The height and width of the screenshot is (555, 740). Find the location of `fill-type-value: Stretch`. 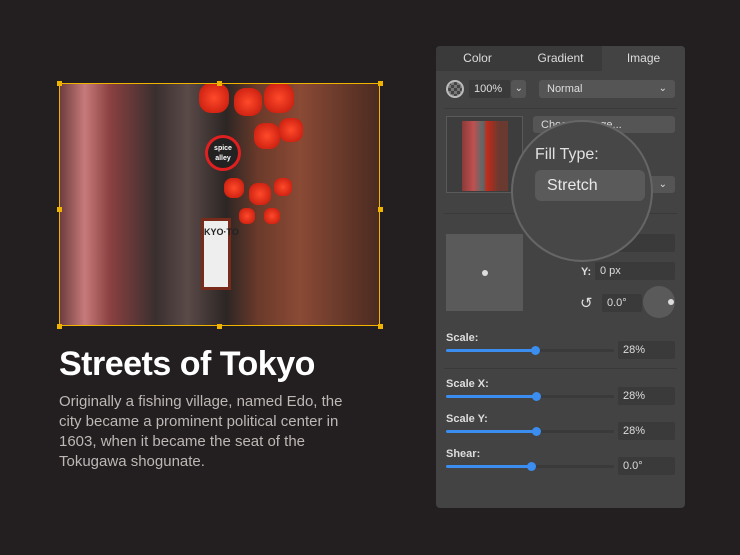

fill-type-value: Stretch is located at coordinates (590, 185).